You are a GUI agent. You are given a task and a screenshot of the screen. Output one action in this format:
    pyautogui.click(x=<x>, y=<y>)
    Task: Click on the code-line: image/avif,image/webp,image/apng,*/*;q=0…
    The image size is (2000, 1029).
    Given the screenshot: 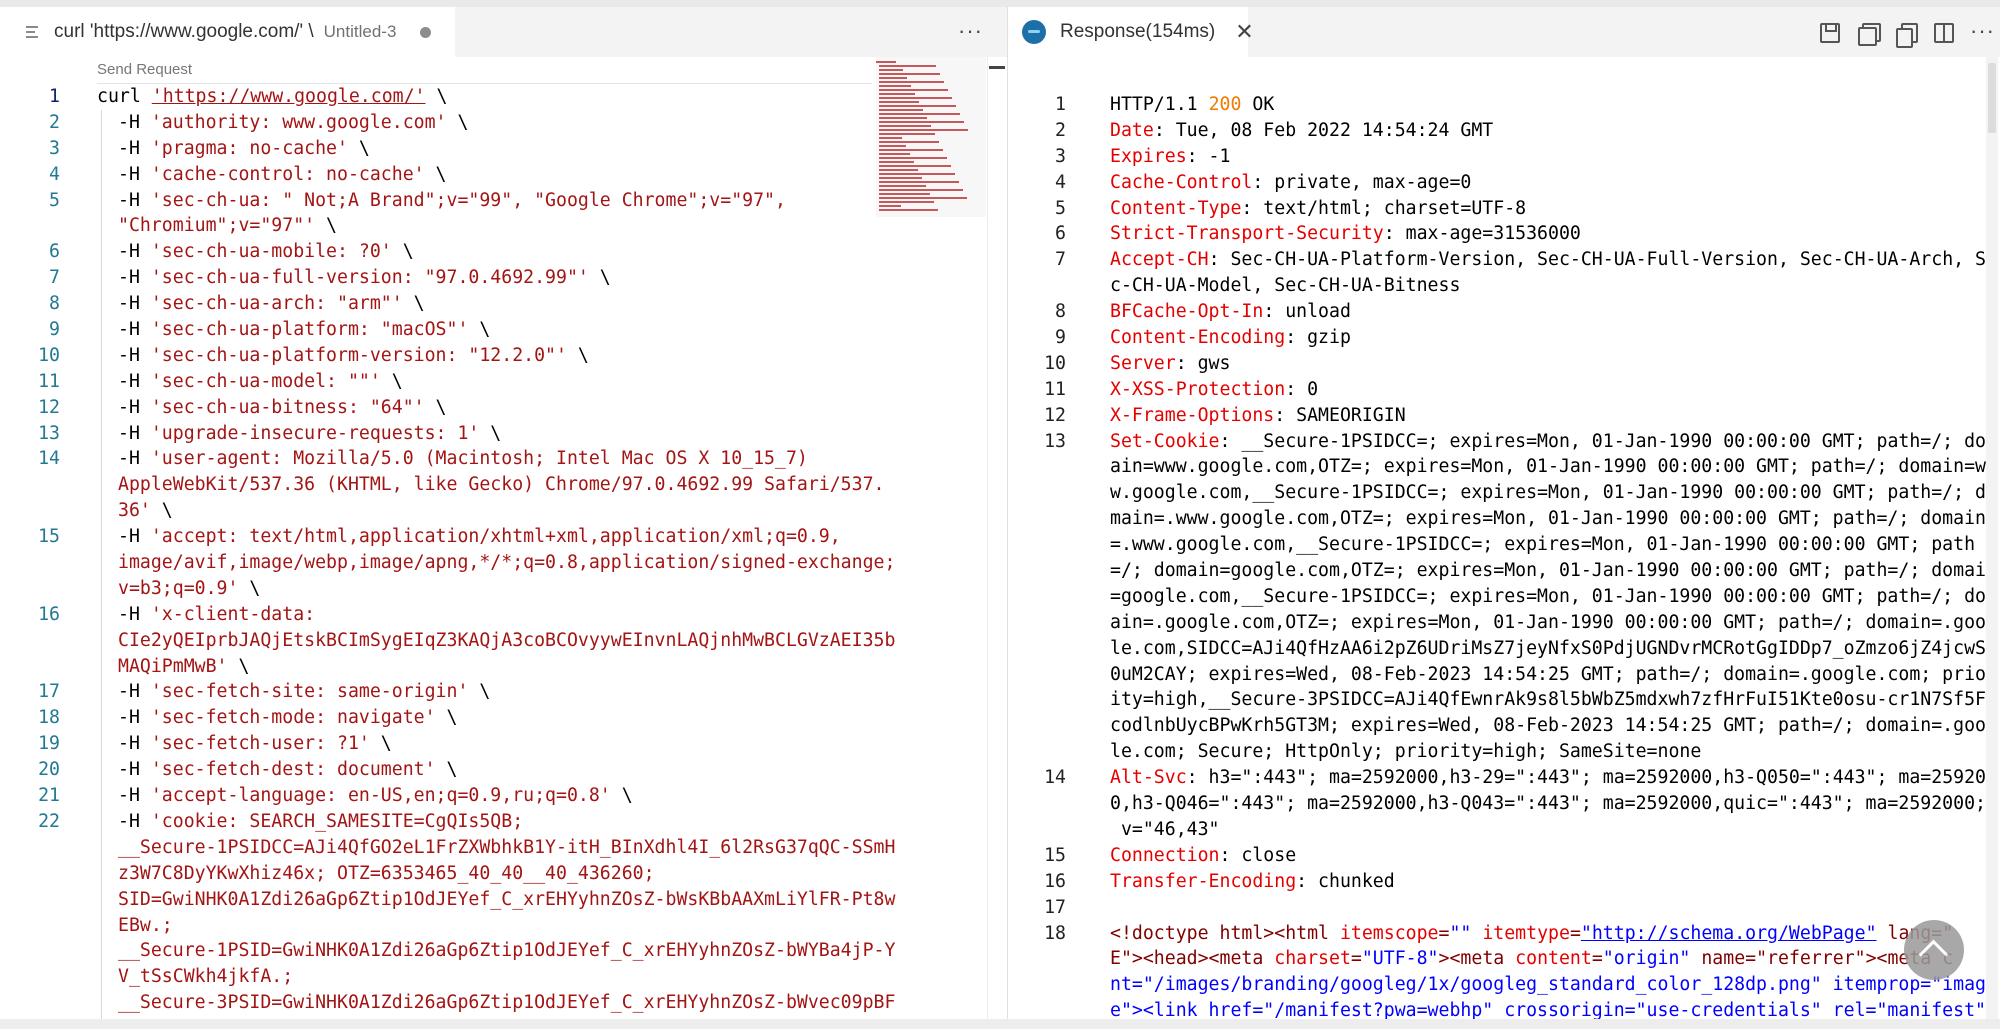 What is the action you would take?
    pyautogui.click(x=447, y=563)
    